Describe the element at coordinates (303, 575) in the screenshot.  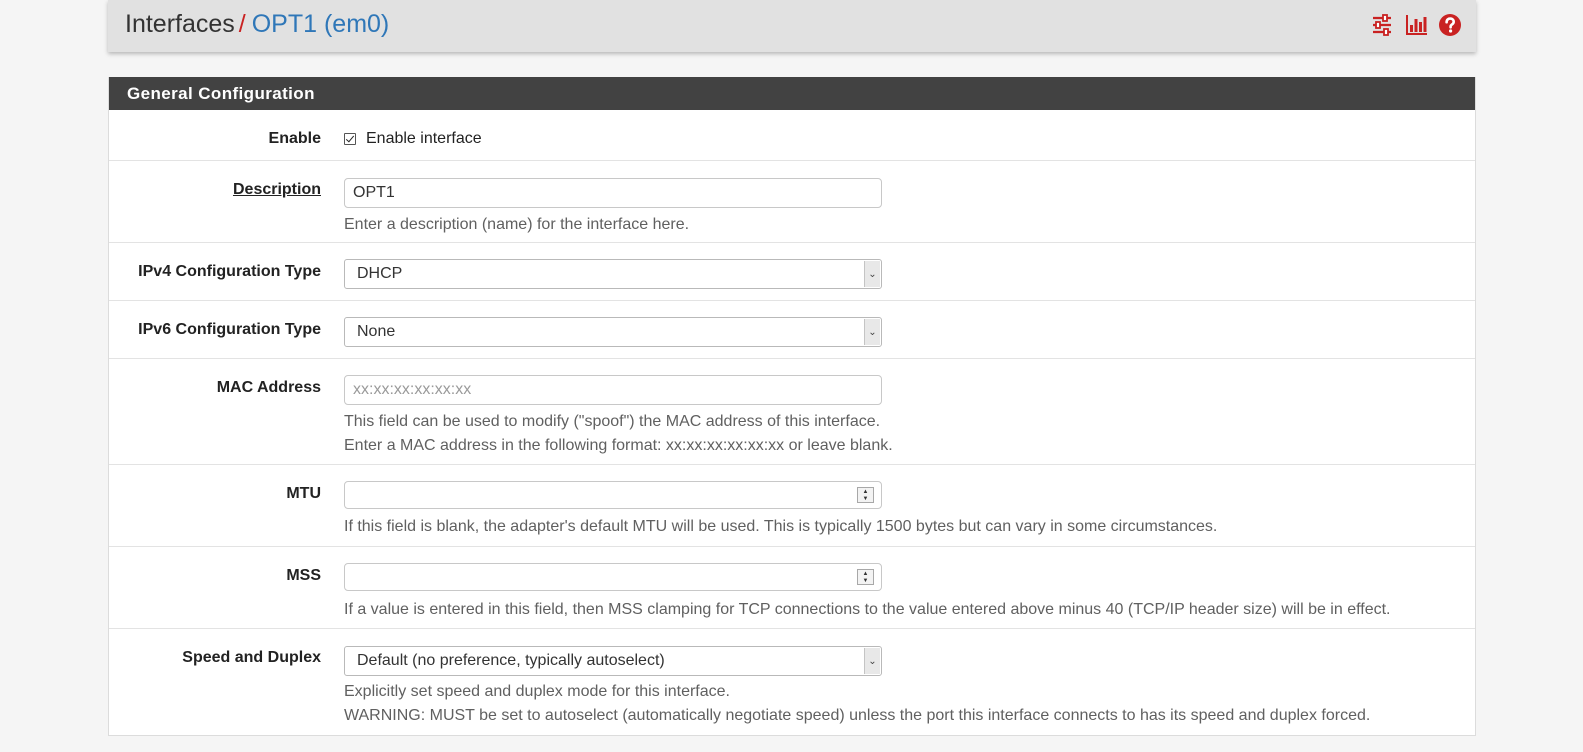
I see `mss-label: MSS` at that location.